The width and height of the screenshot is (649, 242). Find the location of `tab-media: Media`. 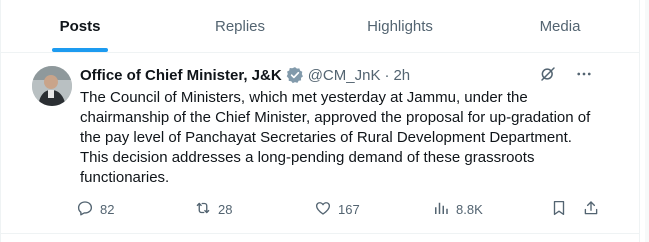

tab-media: Media is located at coordinates (560, 26).